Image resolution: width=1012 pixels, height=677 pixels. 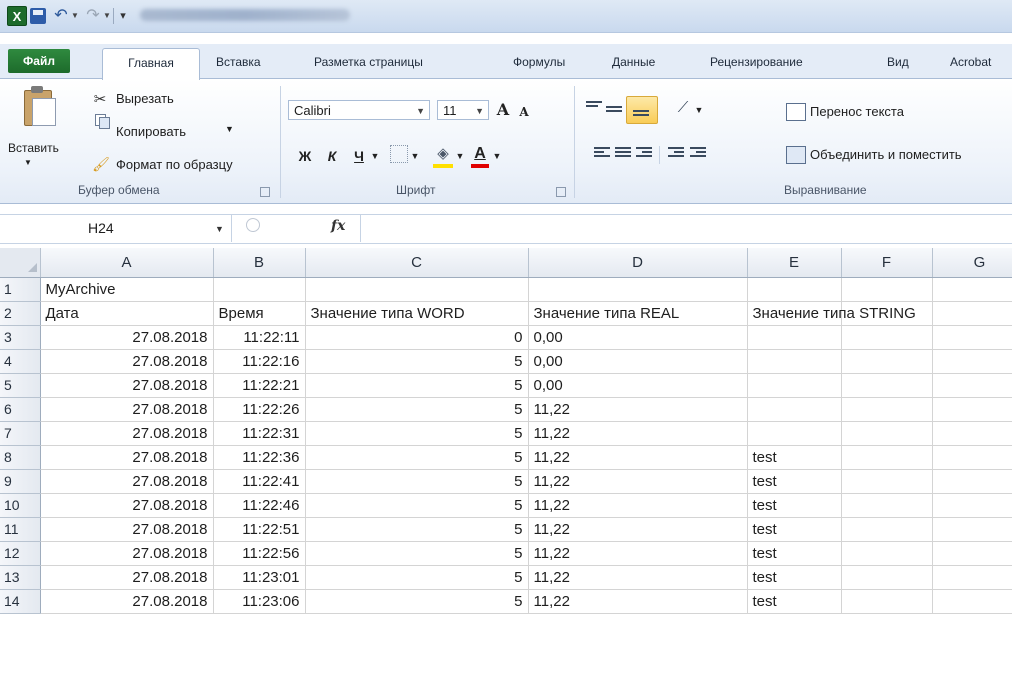 What do you see at coordinates (127, 361) in the screenshot?
I see `cell-a4: 27.08.2018` at bounding box center [127, 361].